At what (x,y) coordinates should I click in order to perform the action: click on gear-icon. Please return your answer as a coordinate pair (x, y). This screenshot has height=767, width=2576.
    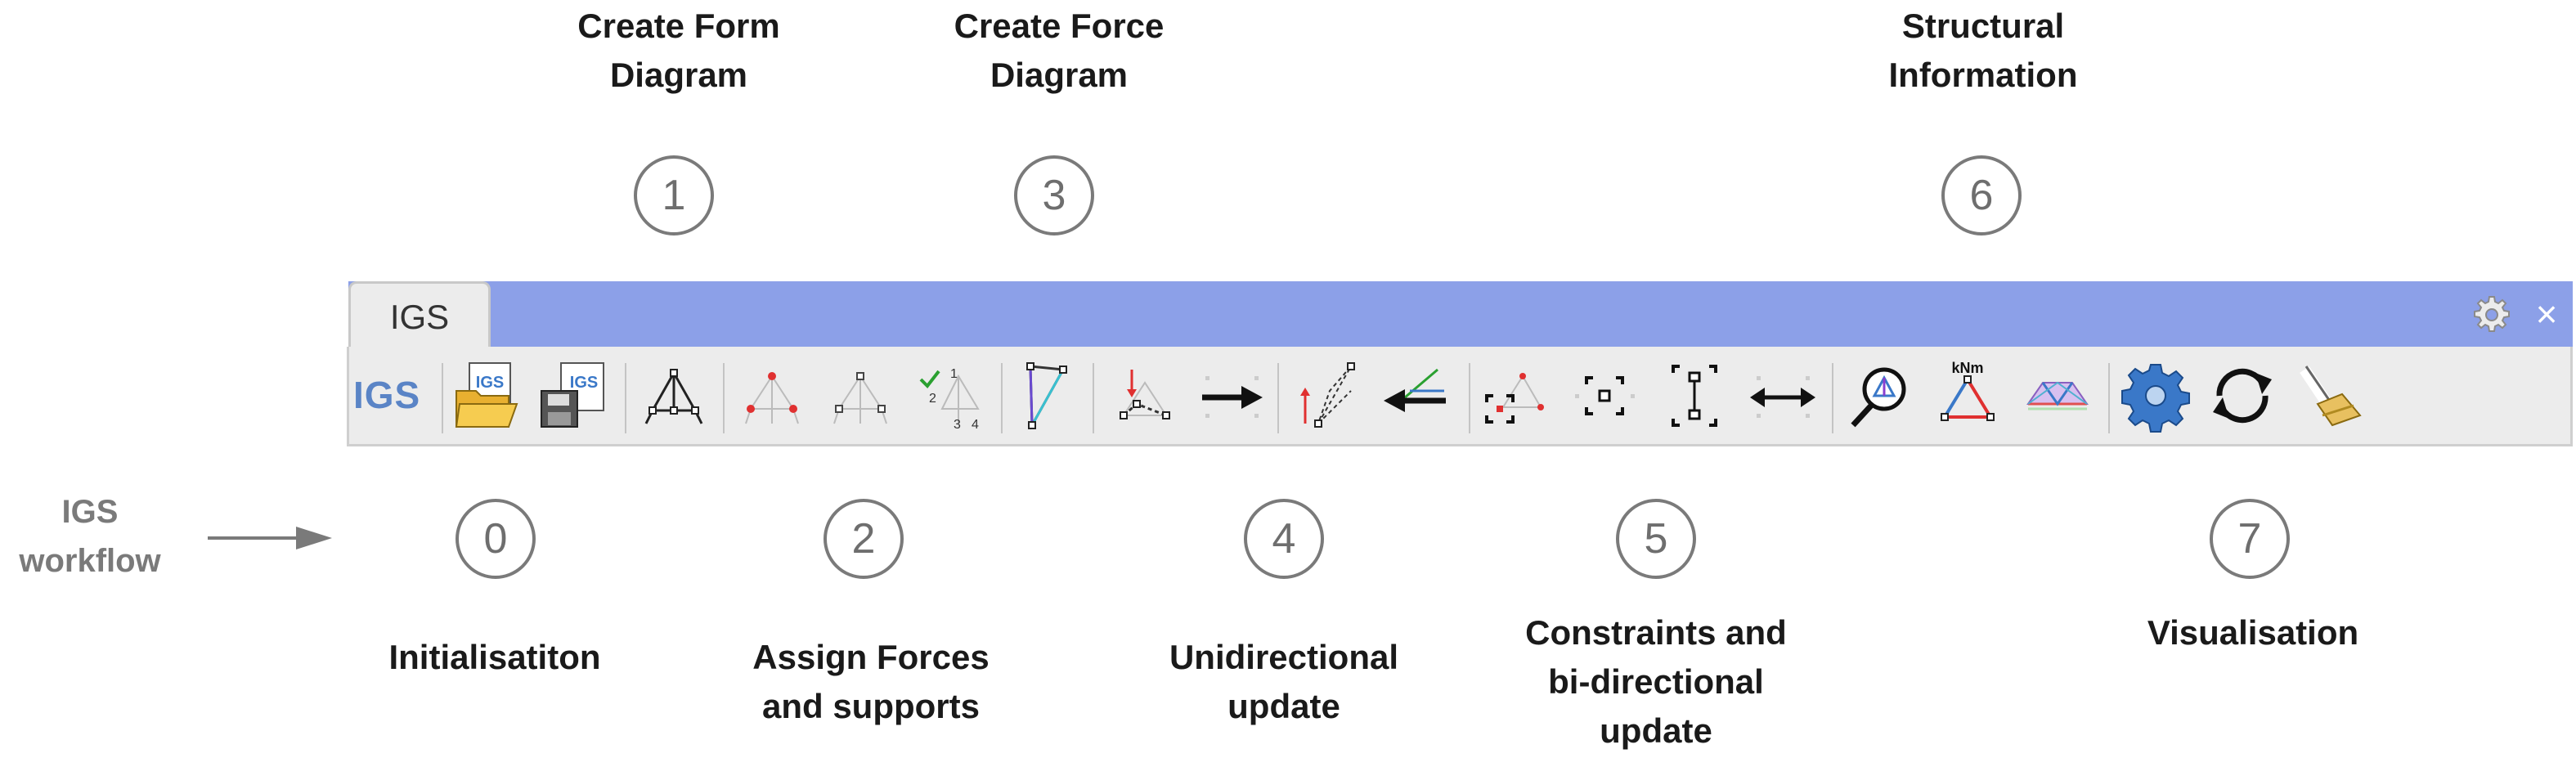
    Looking at the image, I should click on (2491, 315).